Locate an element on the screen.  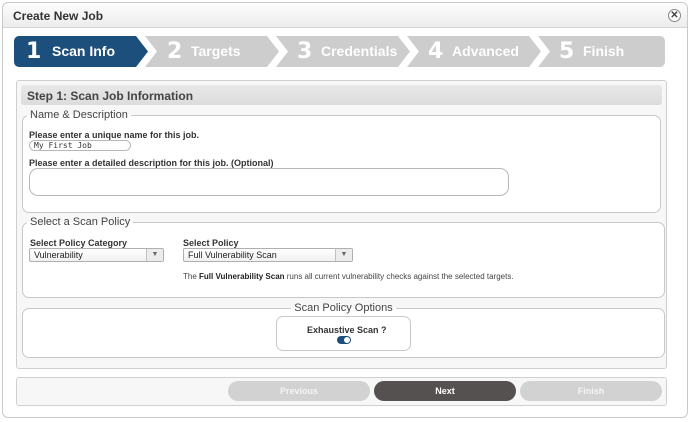
job-name-label: Please enter a unique name for this job. is located at coordinates (114, 135).